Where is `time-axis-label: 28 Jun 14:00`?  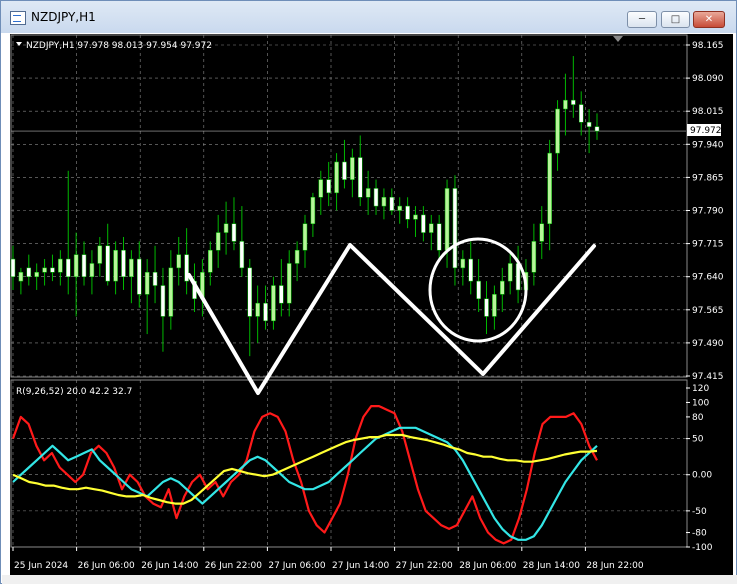 time-axis-label: 28 Jun 14:00 is located at coordinates (551, 566).